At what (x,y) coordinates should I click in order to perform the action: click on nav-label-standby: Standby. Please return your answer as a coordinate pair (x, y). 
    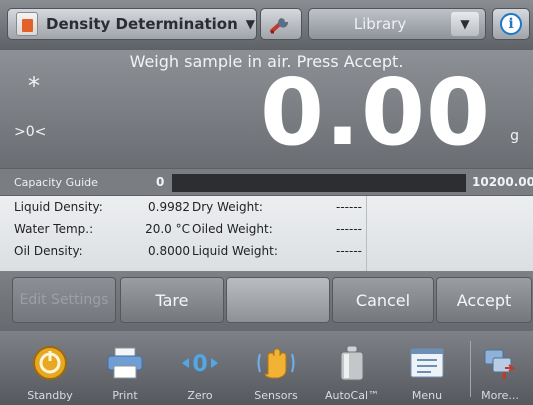
    Looking at the image, I should click on (50, 395).